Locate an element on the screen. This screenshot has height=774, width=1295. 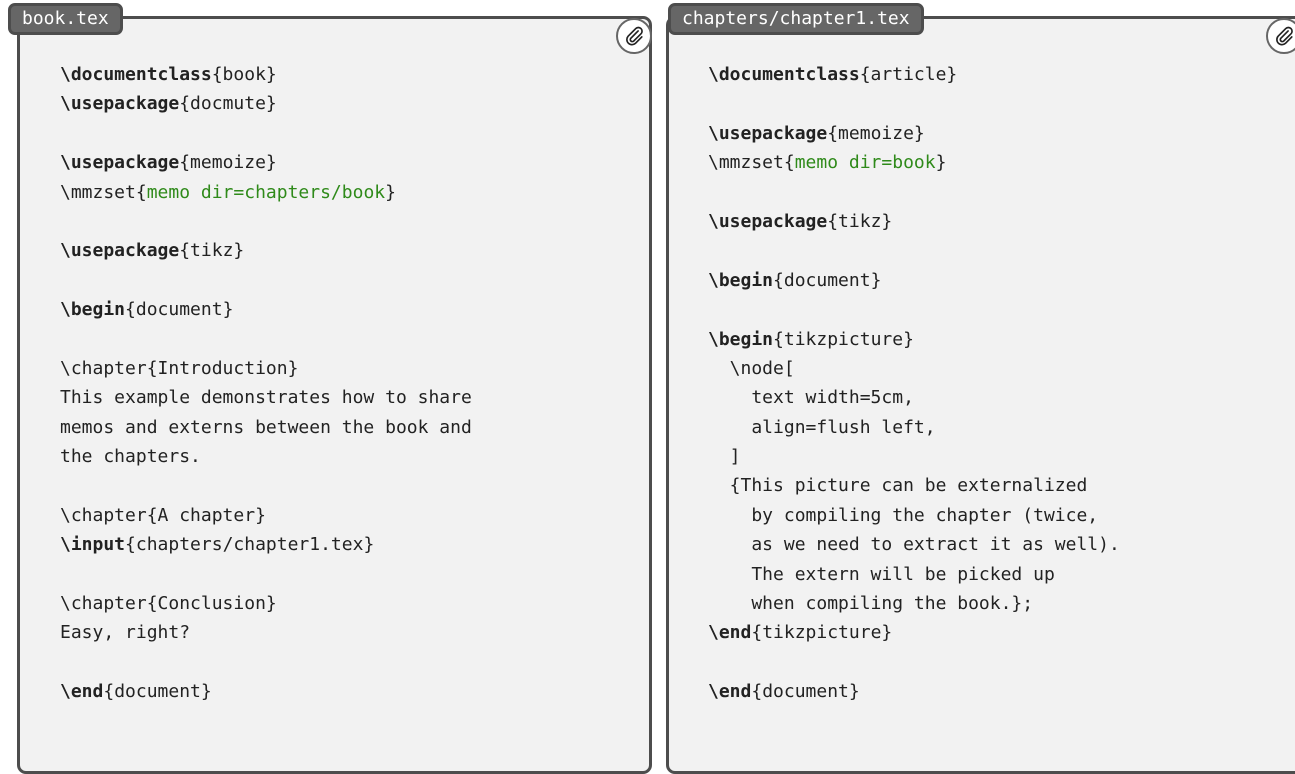
code-text: memos and externs between the book and is located at coordinates (266, 427).